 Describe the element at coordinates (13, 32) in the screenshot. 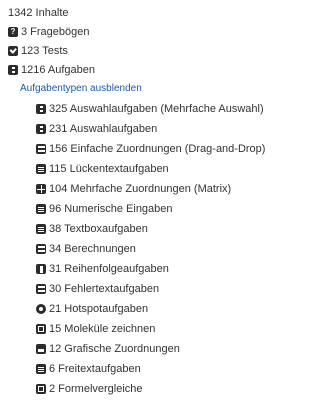

I see `questionnaire-icon` at that location.